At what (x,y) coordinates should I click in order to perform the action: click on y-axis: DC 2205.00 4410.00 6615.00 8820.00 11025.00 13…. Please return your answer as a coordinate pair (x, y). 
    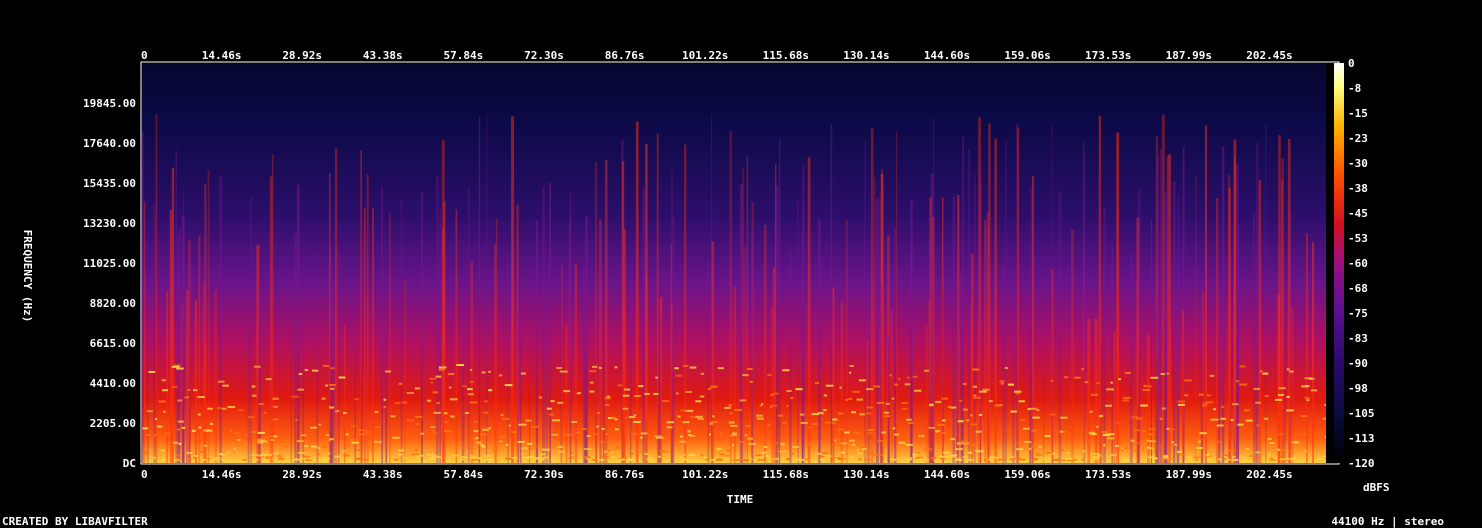
    Looking at the image, I should click on (109, 283).